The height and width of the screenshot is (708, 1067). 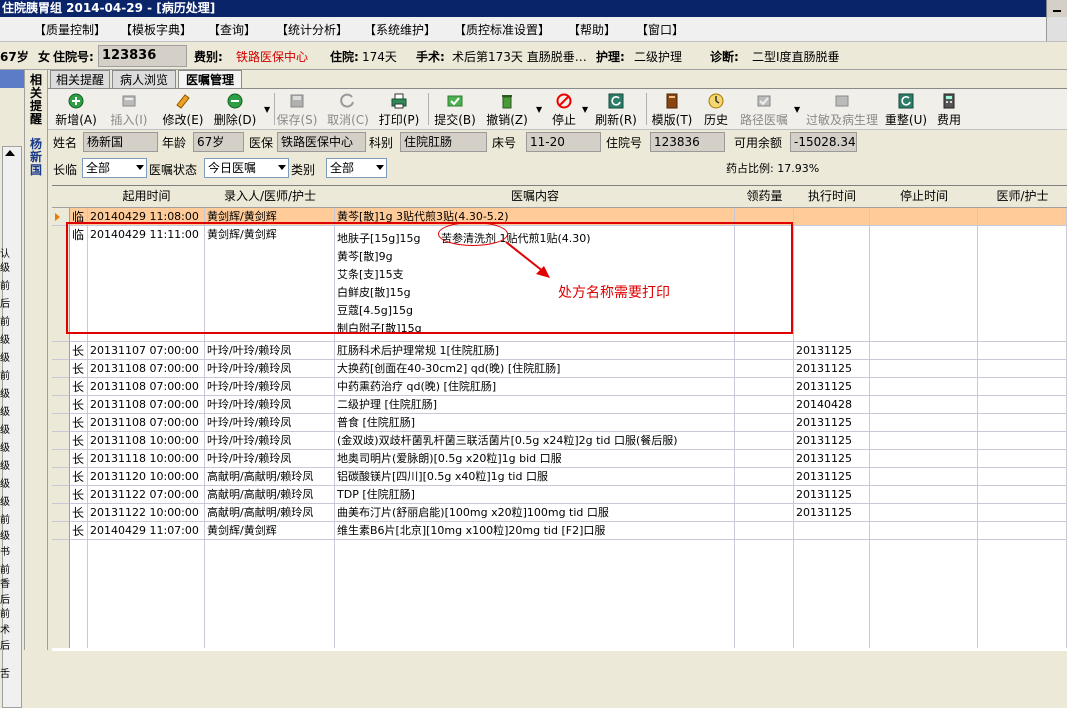 What do you see at coordinates (535, 495) in the screenshot?
I see `content-cell: TDP [住院肛肠]` at bounding box center [535, 495].